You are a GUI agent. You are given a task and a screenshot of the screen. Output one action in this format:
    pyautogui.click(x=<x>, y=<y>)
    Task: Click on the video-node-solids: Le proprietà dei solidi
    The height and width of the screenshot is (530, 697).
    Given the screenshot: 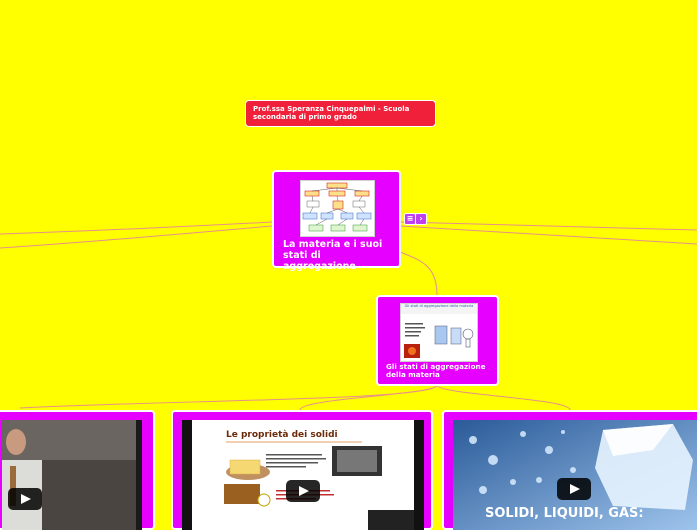 What is the action you would take?
    pyautogui.click(x=302, y=470)
    